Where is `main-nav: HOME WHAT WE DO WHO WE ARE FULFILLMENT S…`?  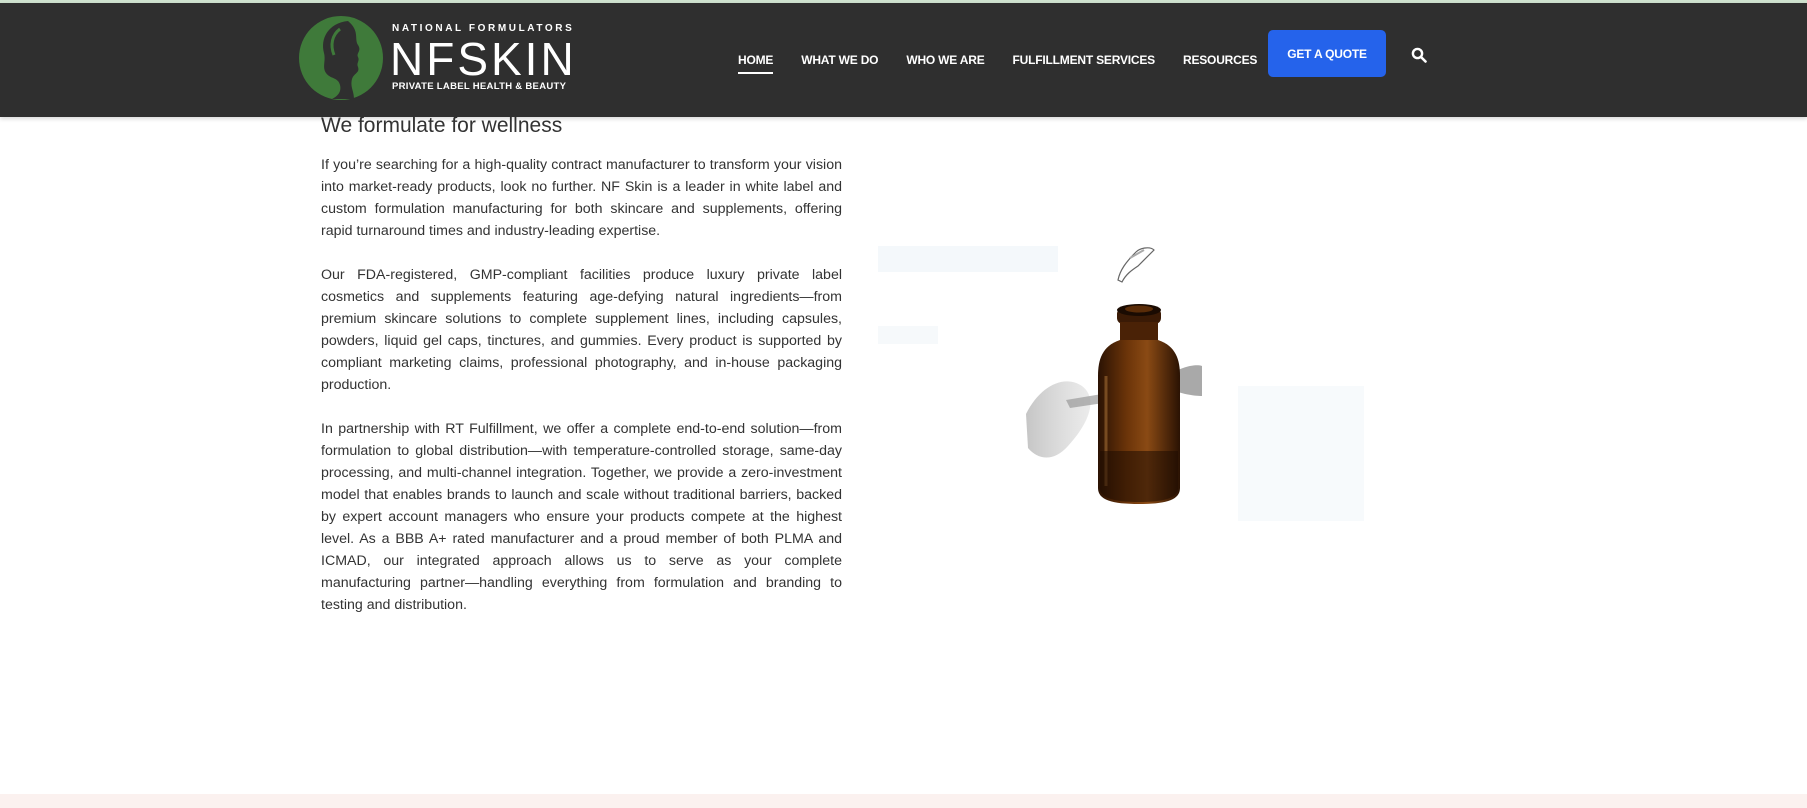
main-nav: HOME WHAT WE DO WHO WE ARE FULFILLMENT S… is located at coordinates (1011, 60).